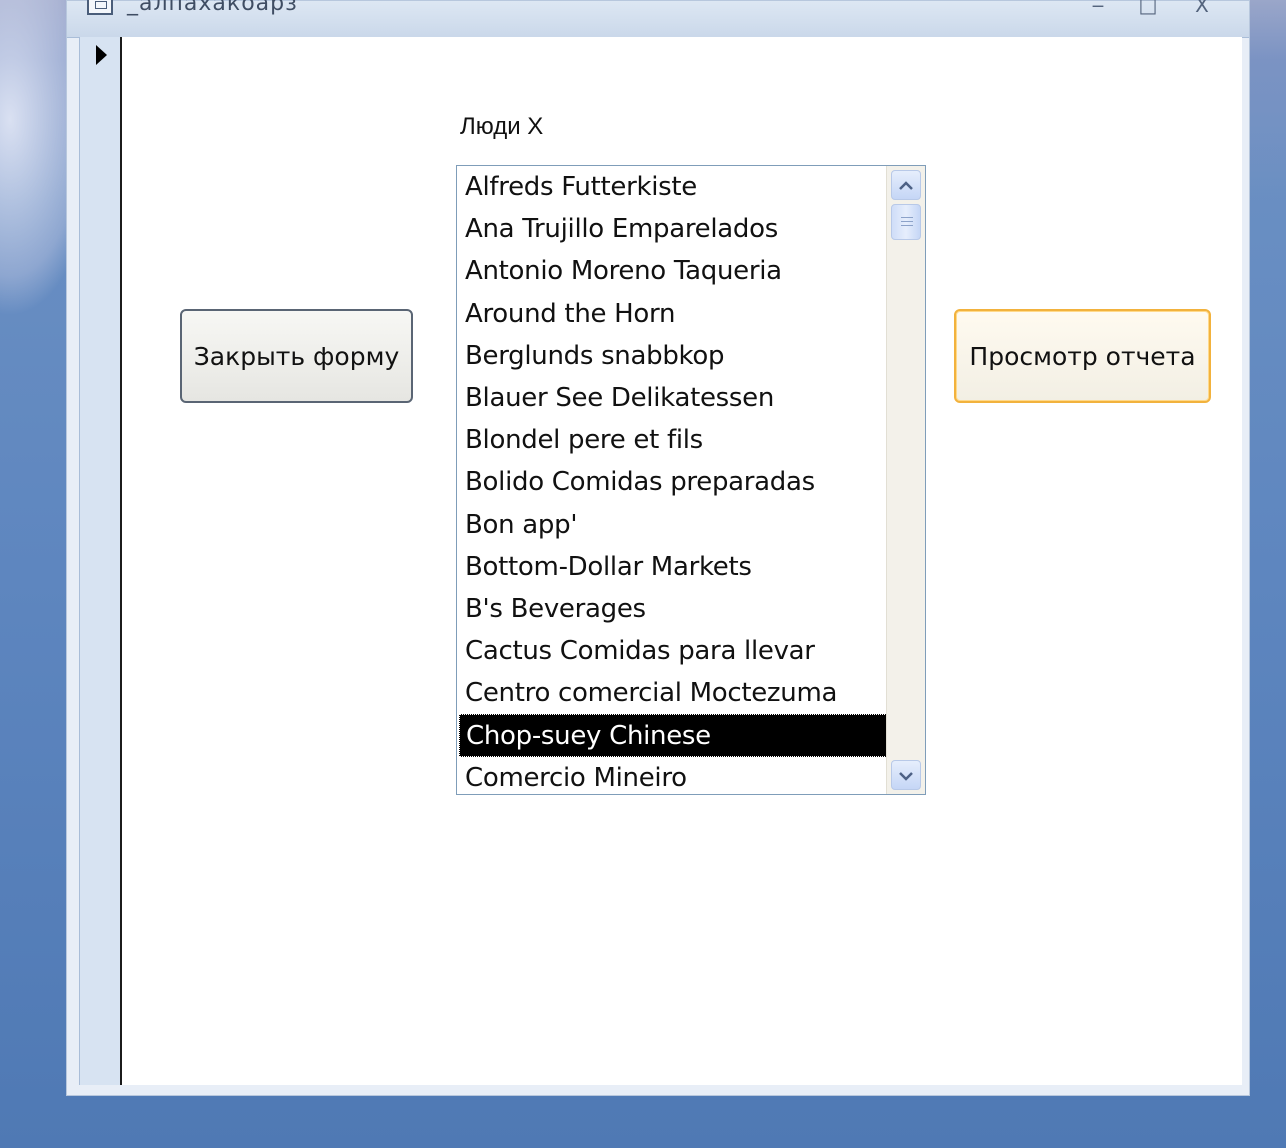  What do you see at coordinates (673, 735) in the screenshot?
I see `list-item: Chop-suey Chinese` at bounding box center [673, 735].